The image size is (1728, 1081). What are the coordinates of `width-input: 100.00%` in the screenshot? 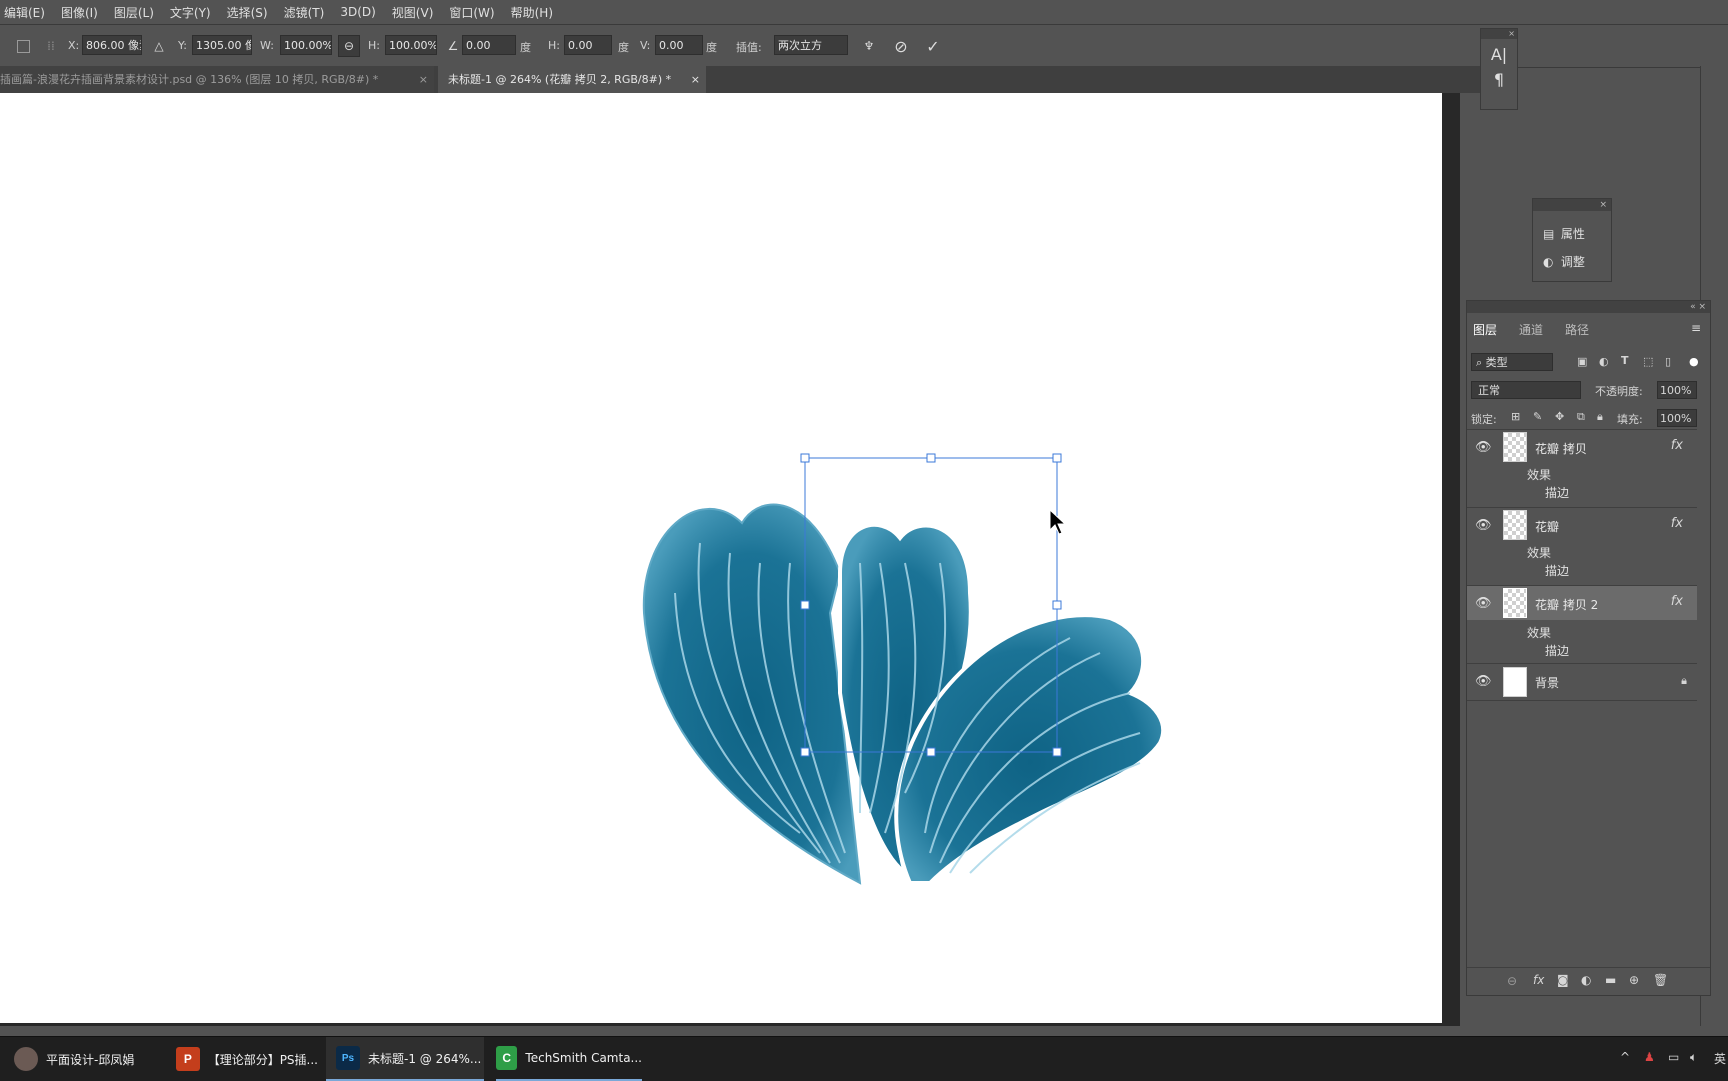 It's located at (306, 45).